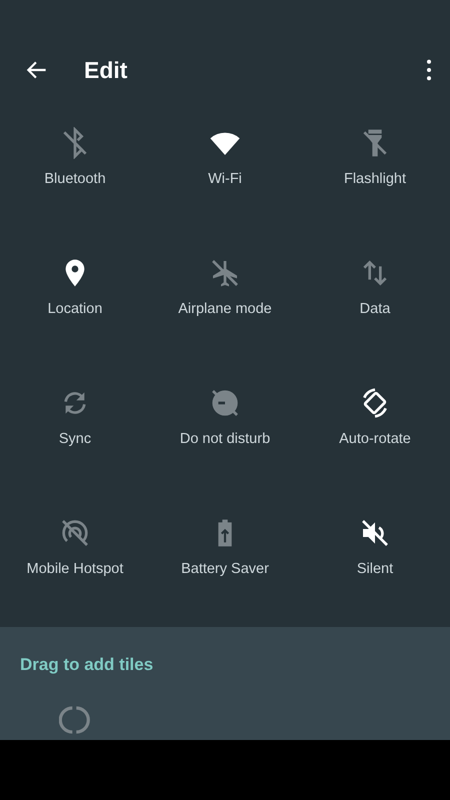 The image size is (450, 800). Describe the element at coordinates (225, 439) in the screenshot. I see `tile-label: Do not disturb` at that location.